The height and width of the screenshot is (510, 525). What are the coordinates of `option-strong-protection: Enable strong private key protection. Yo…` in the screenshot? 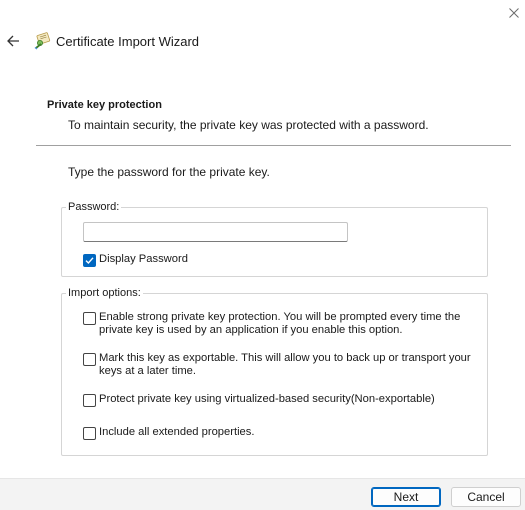 It's located at (278, 324).